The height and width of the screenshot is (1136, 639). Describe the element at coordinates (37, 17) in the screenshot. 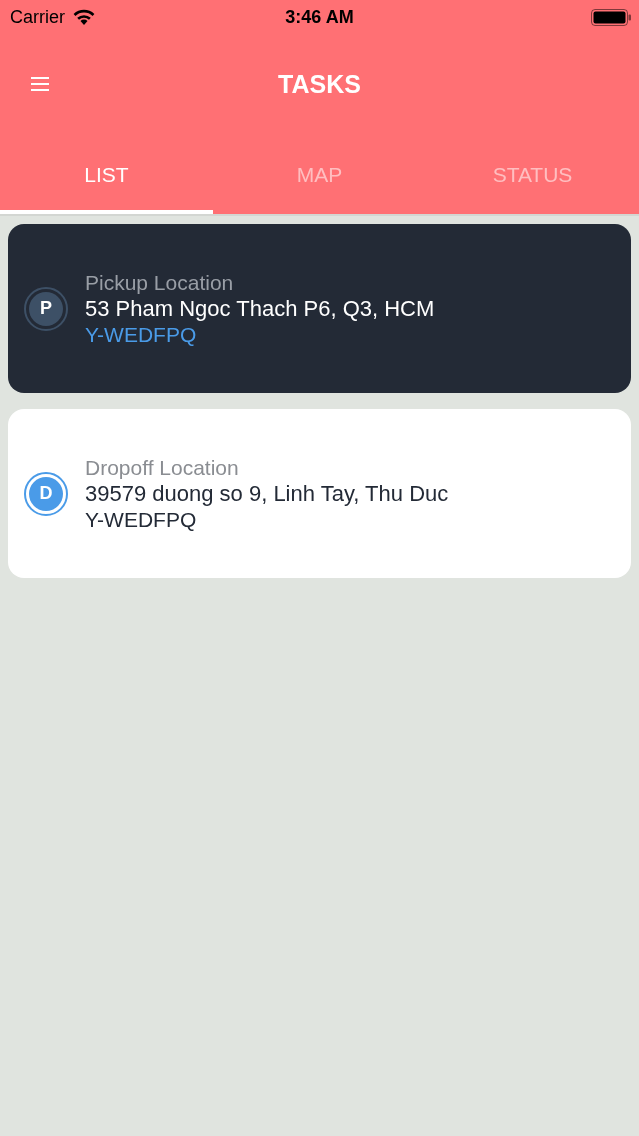

I see `carrier-name: Carrier` at that location.